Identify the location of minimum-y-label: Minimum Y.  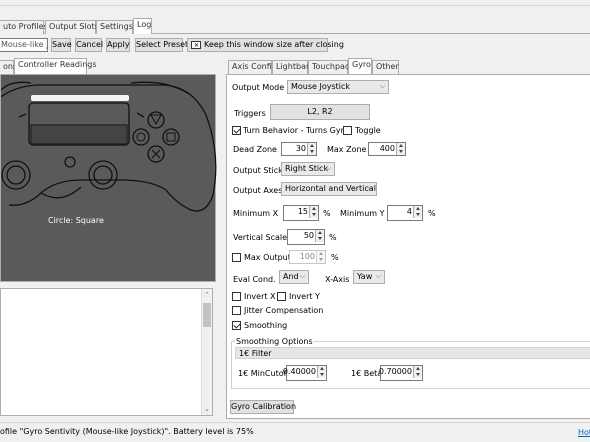
(362, 213).